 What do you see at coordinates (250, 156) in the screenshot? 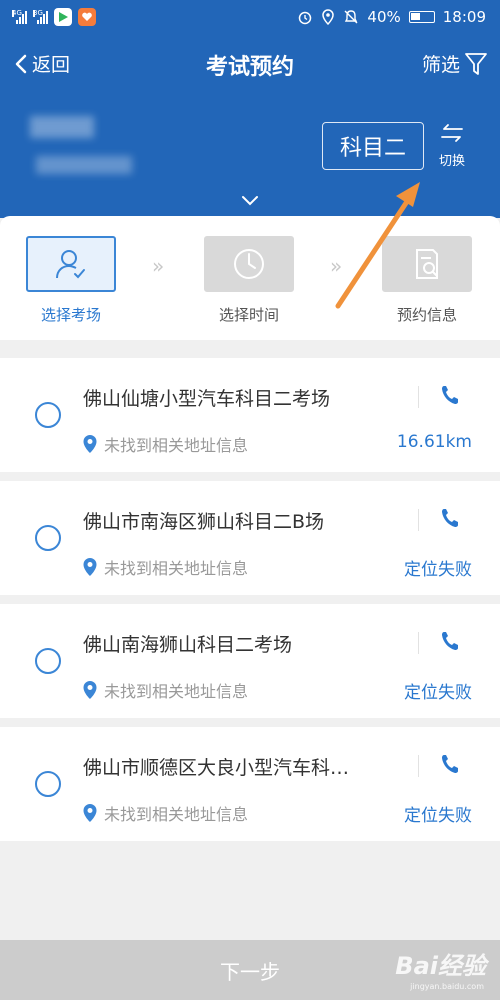
I see `account-panel: 科目二 切换` at bounding box center [250, 156].